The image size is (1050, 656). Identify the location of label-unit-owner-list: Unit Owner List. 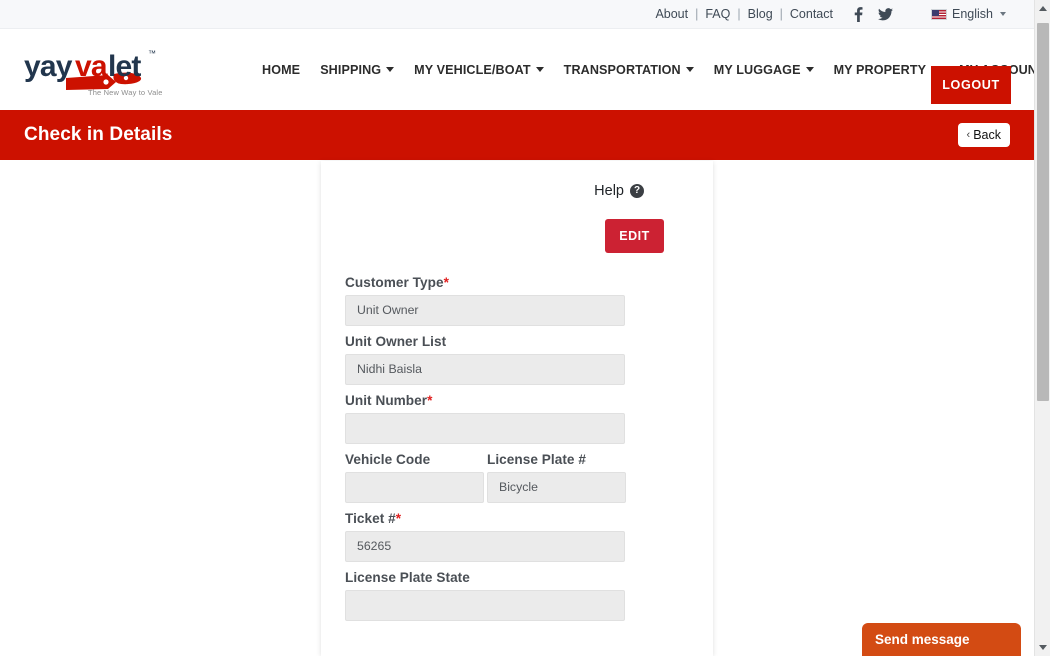
(517, 341).